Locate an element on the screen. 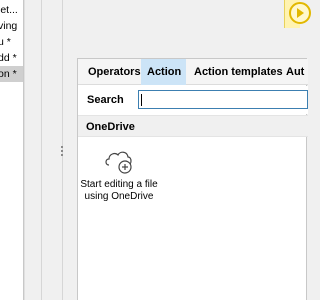 Image resolution: width=320 pixels, height=300 pixels. tree-item: u * is located at coordinates (11, 42).